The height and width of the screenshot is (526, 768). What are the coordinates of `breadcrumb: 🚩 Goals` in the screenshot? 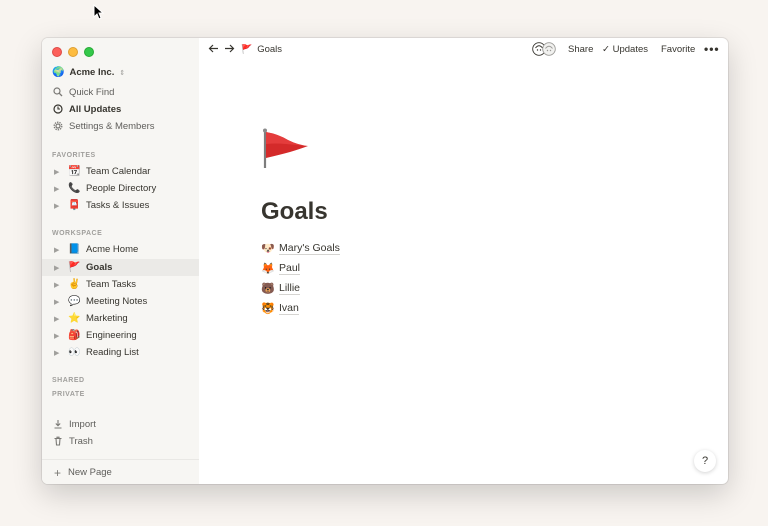 It's located at (261, 49).